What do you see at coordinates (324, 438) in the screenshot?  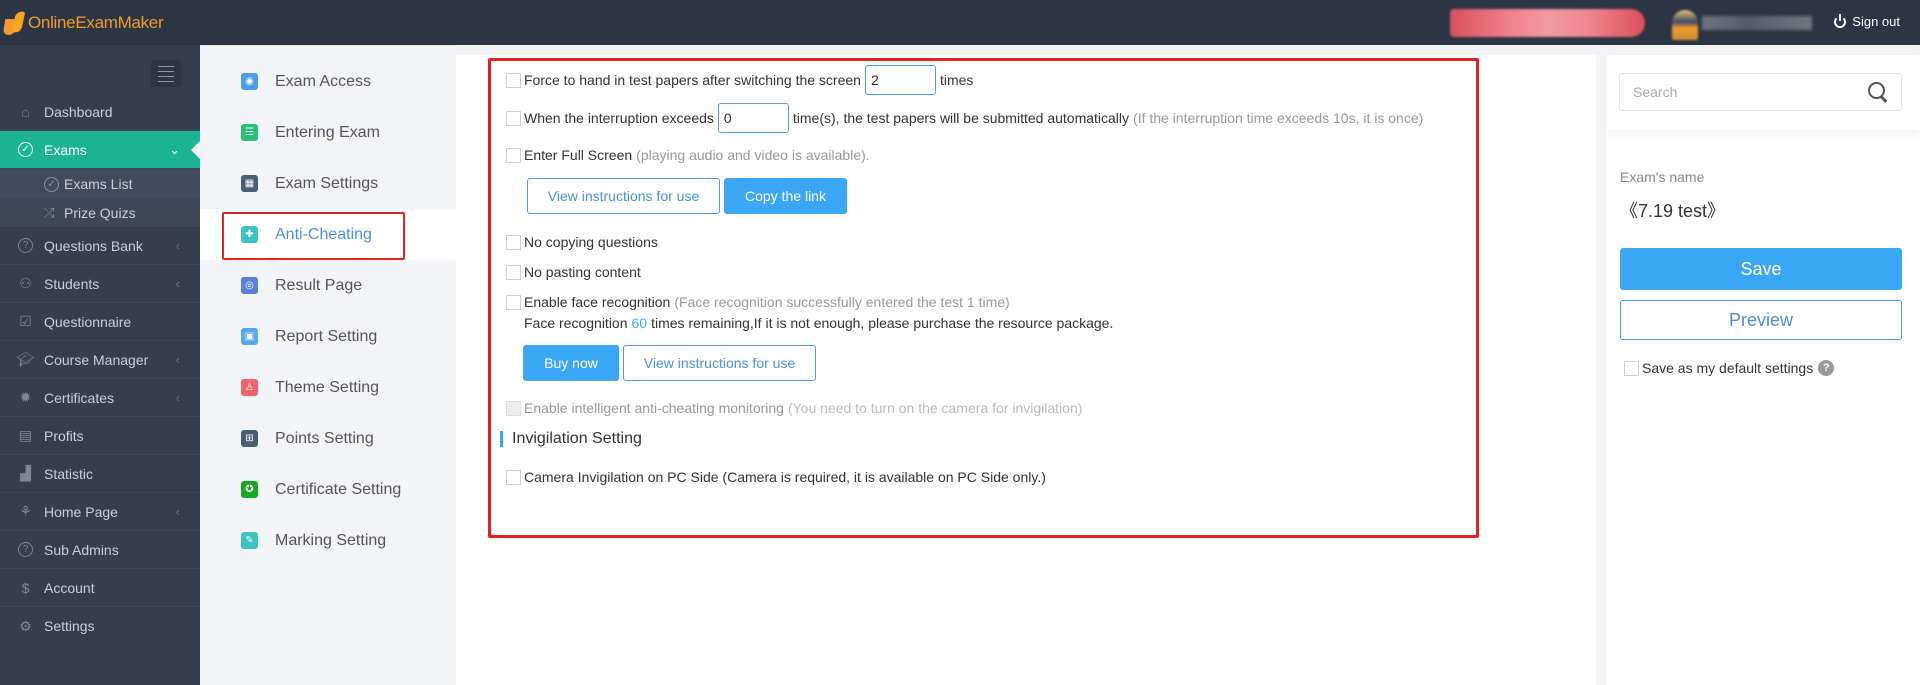 I see `settings-tab-label: Points Setting` at bounding box center [324, 438].